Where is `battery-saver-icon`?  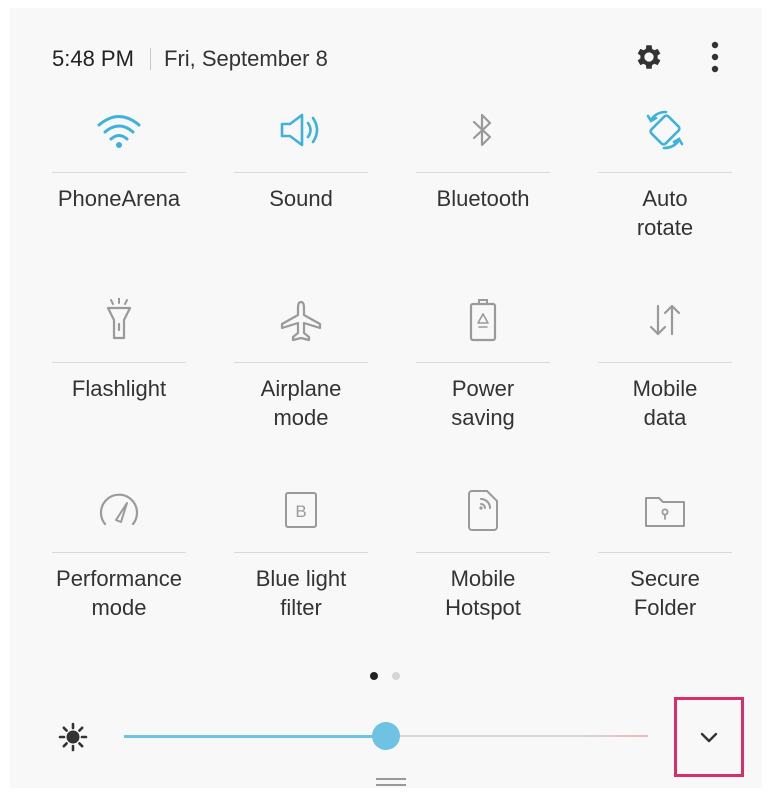
battery-saver-icon is located at coordinates (483, 320).